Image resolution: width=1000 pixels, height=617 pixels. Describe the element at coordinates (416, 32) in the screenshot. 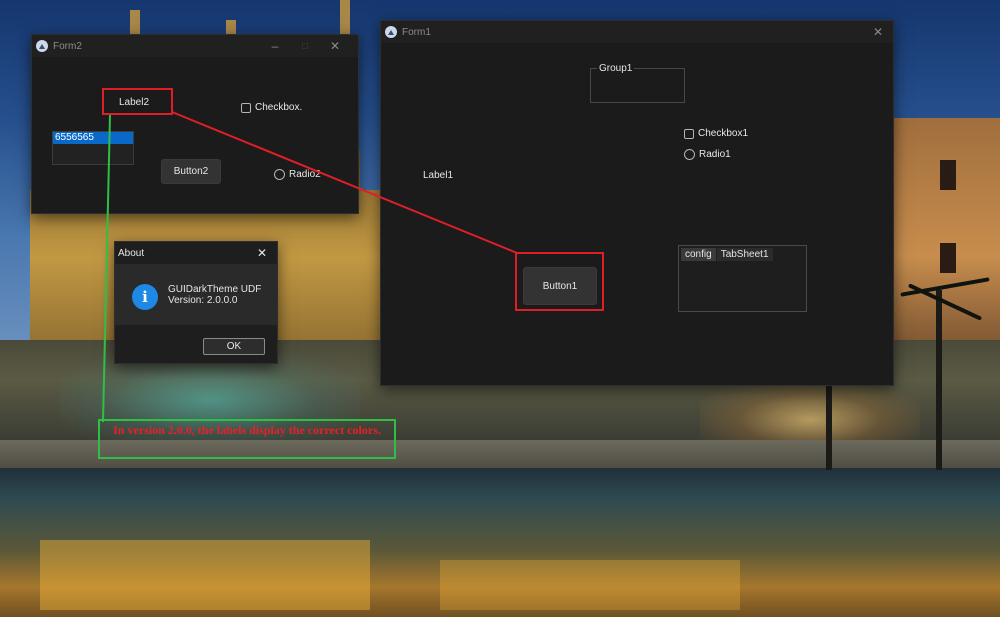

I see `form1-title: Form1` at that location.